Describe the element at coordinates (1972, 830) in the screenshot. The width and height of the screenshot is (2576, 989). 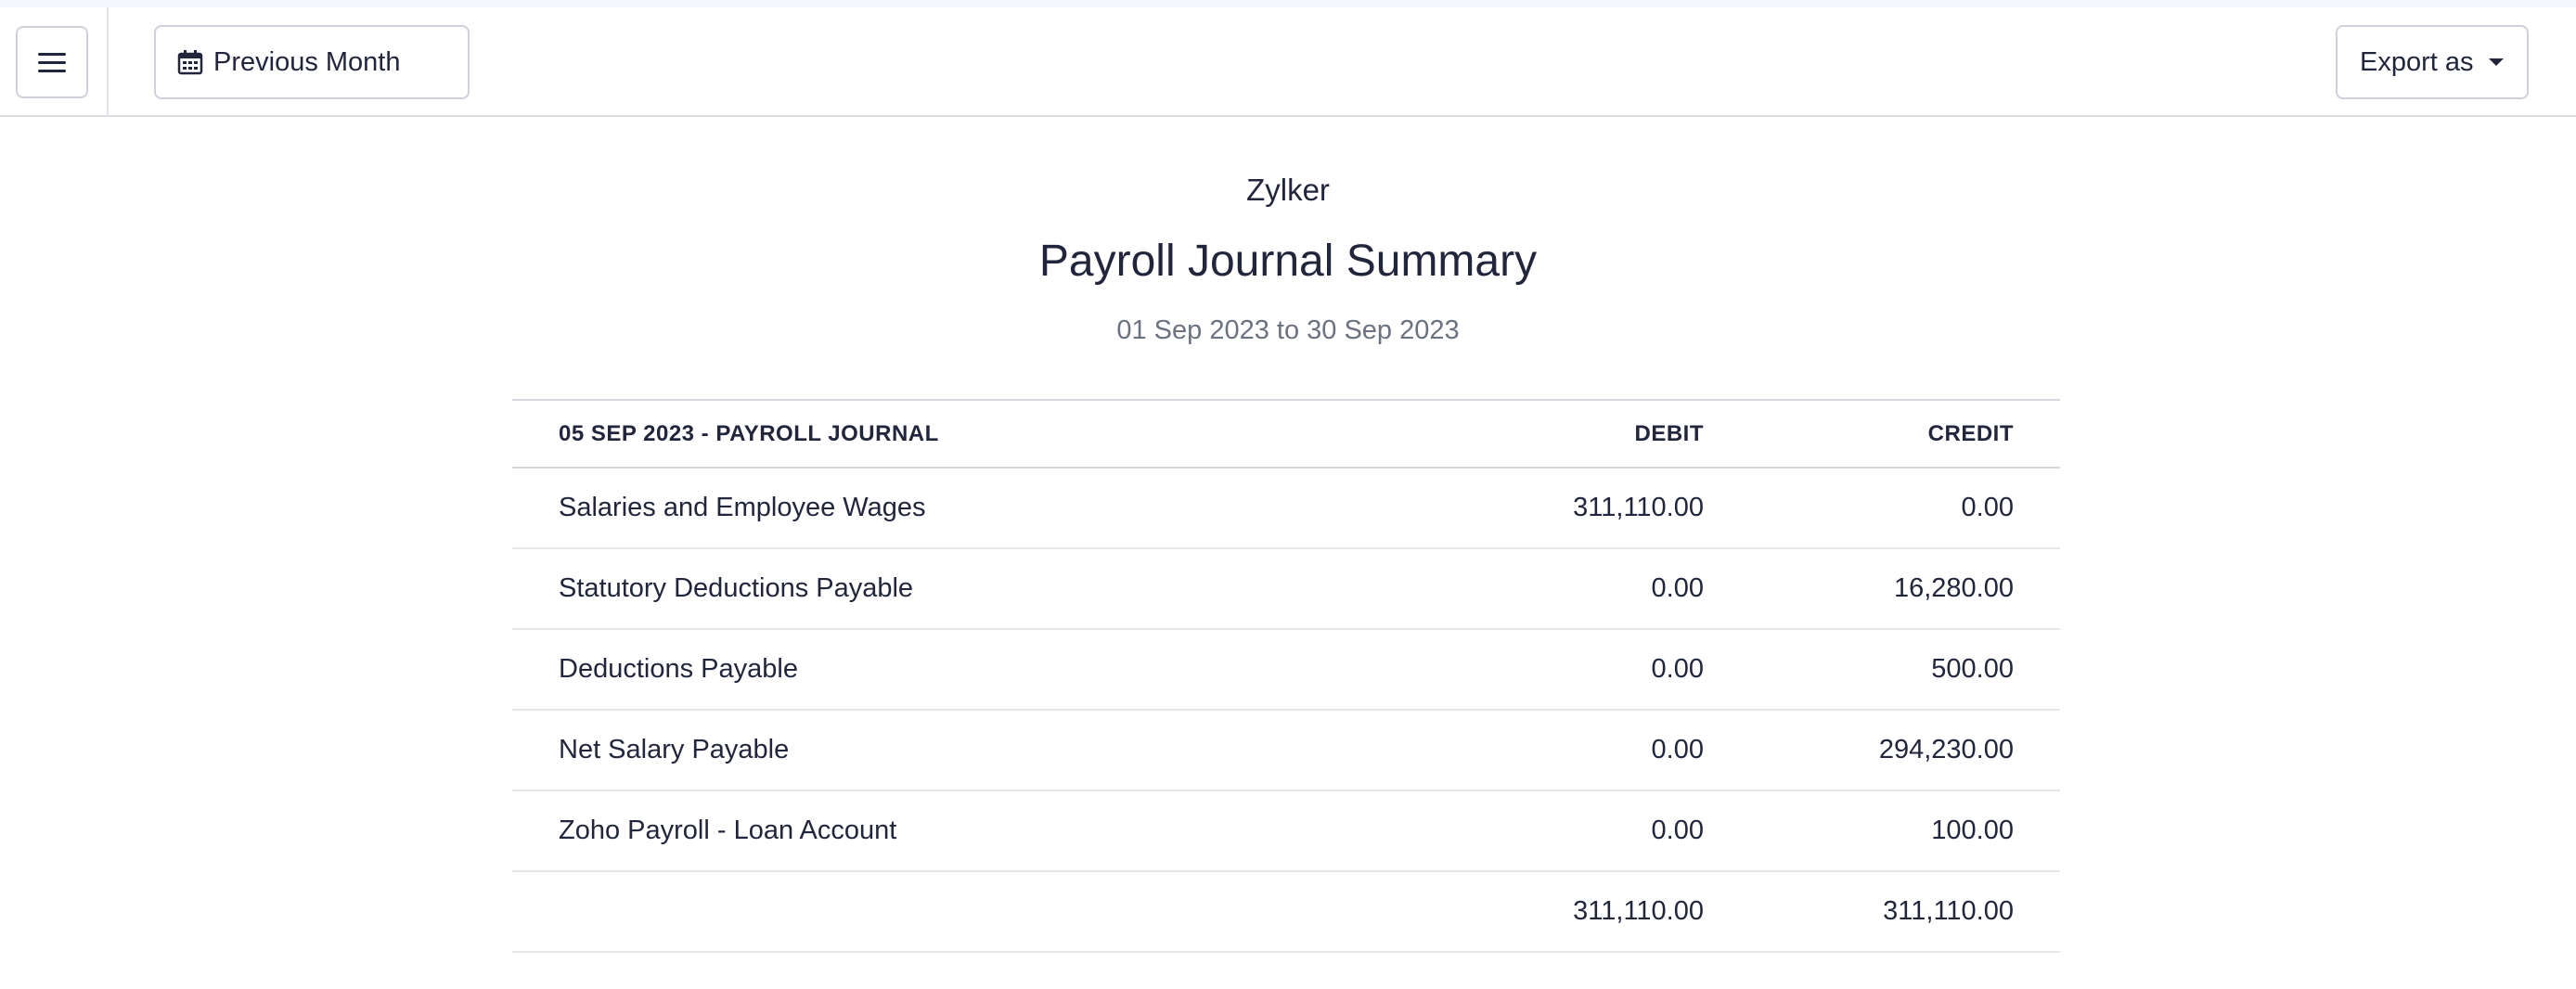
I see `credit-cell: 100.00` at that location.